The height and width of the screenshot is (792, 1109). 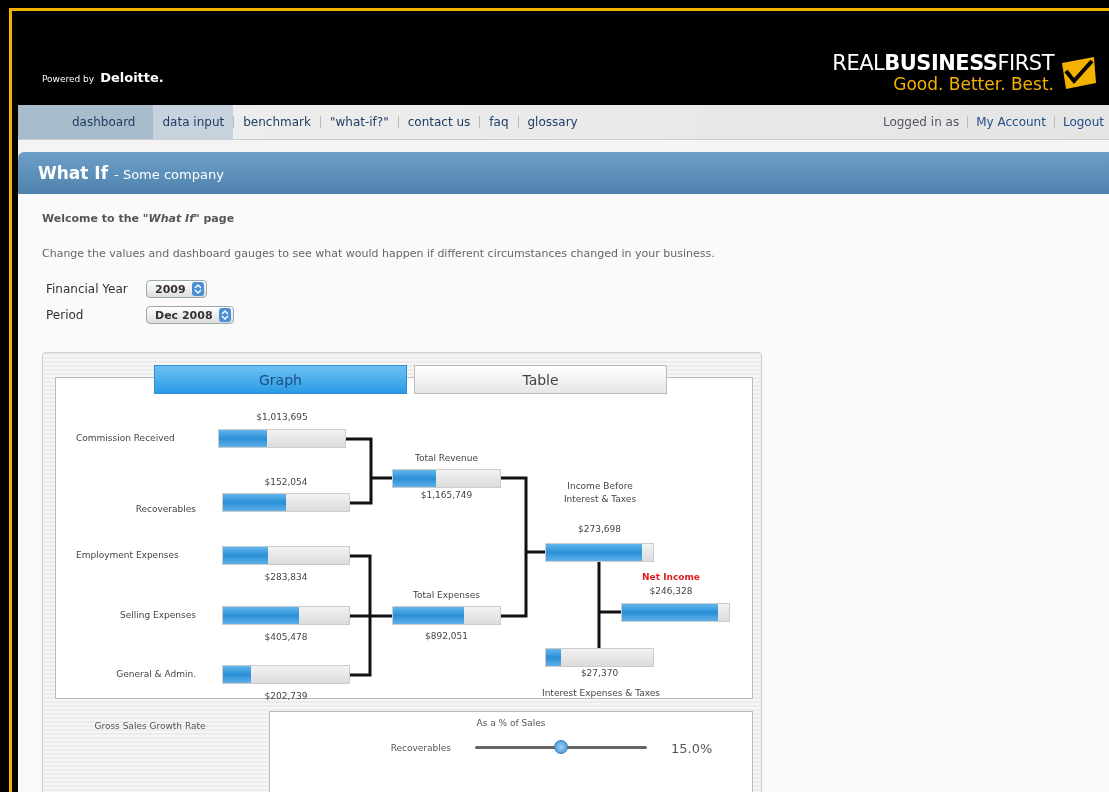 I want to click on gauge-value: $273,698, so click(x=599, y=529).